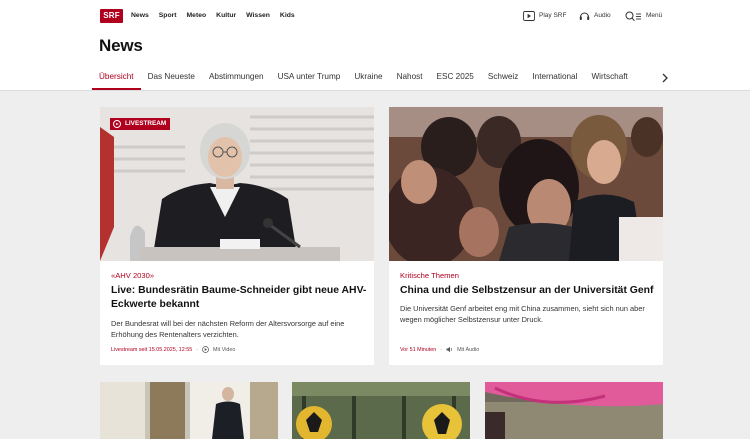 Image resolution: width=750 pixels, height=439 pixels. Describe the element at coordinates (643, 16) in the screenshot. I see `menu-button: Menü` at that location.